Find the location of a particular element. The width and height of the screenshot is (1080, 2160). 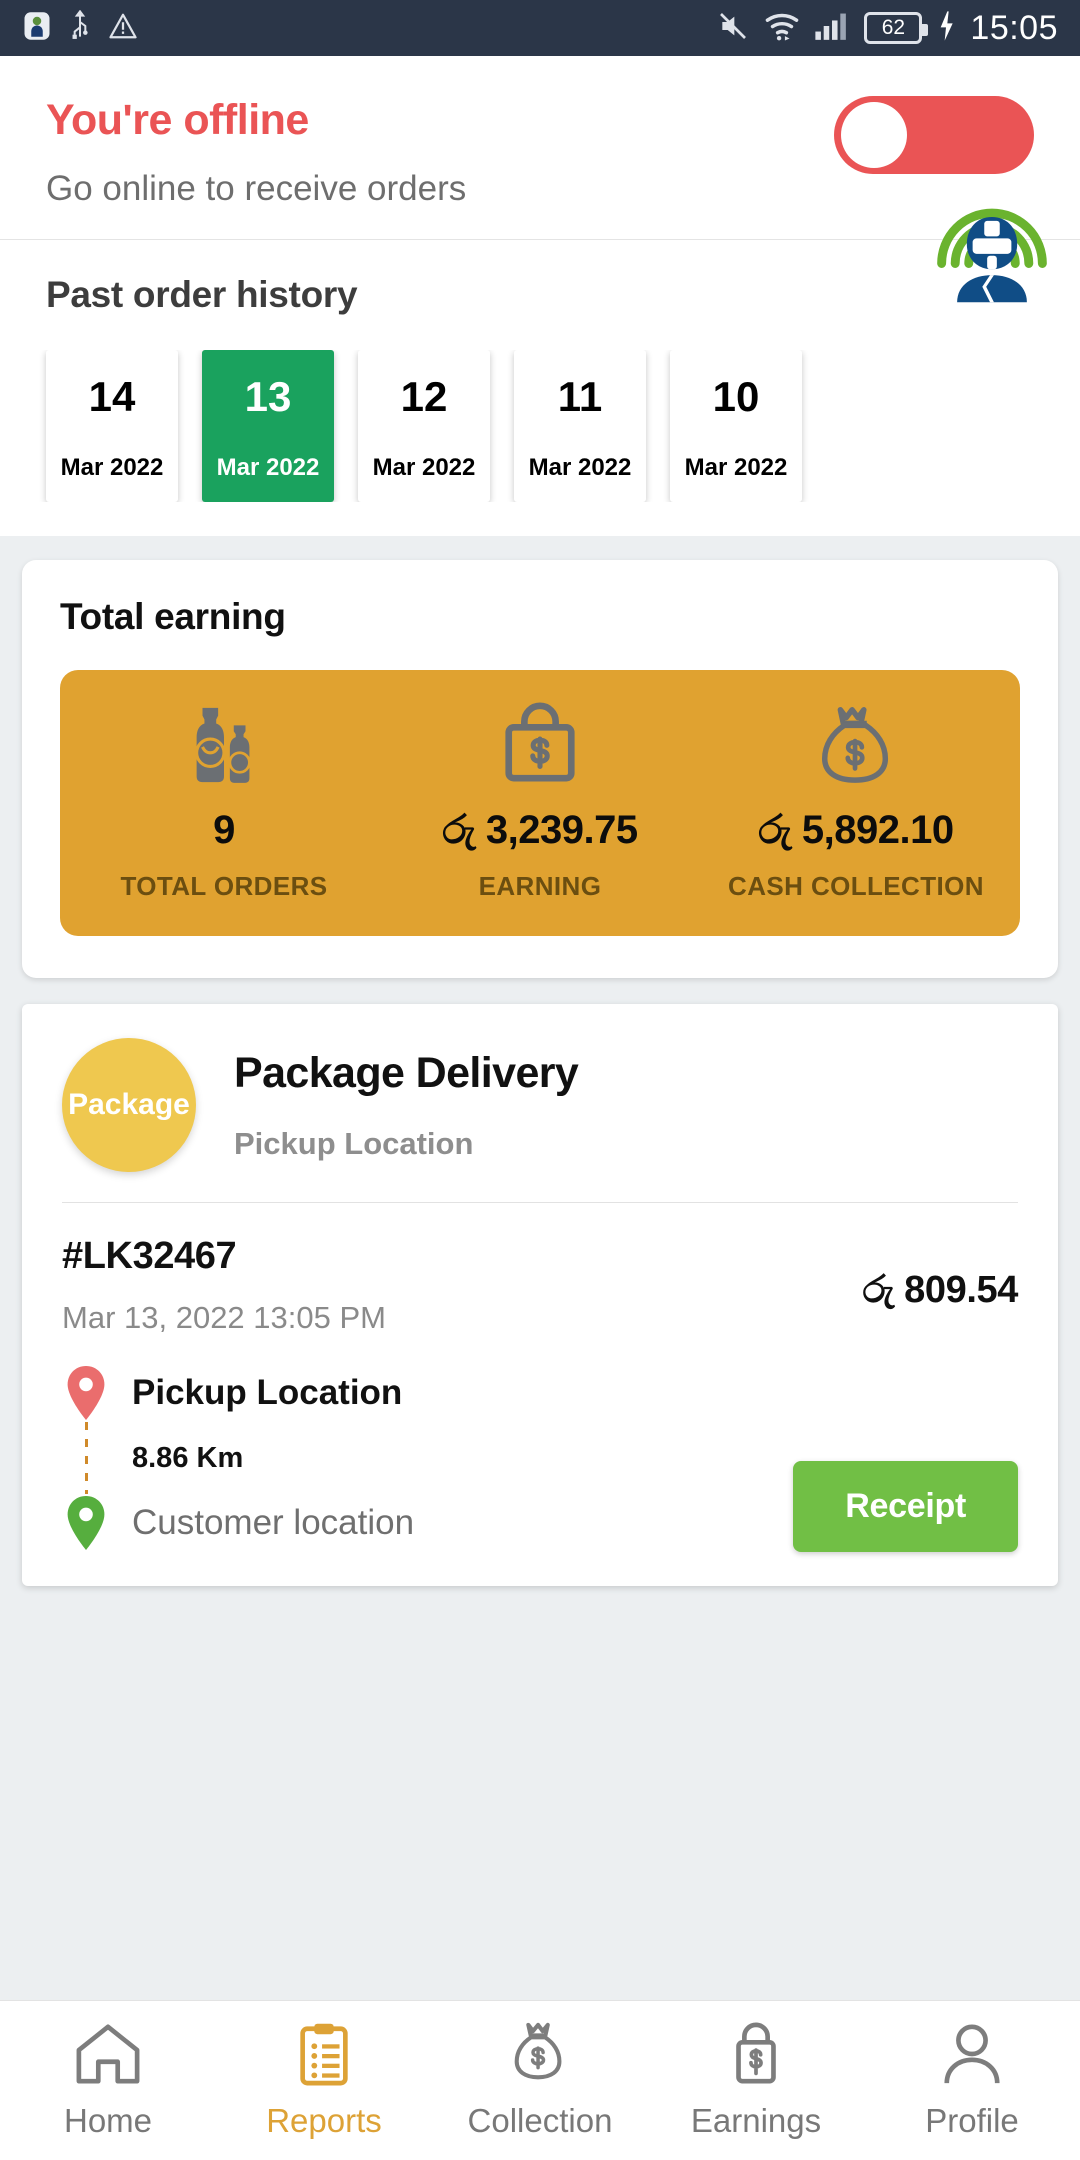

online-status-subtitle: Go online to receive orders is located at coordinates (256, 188).